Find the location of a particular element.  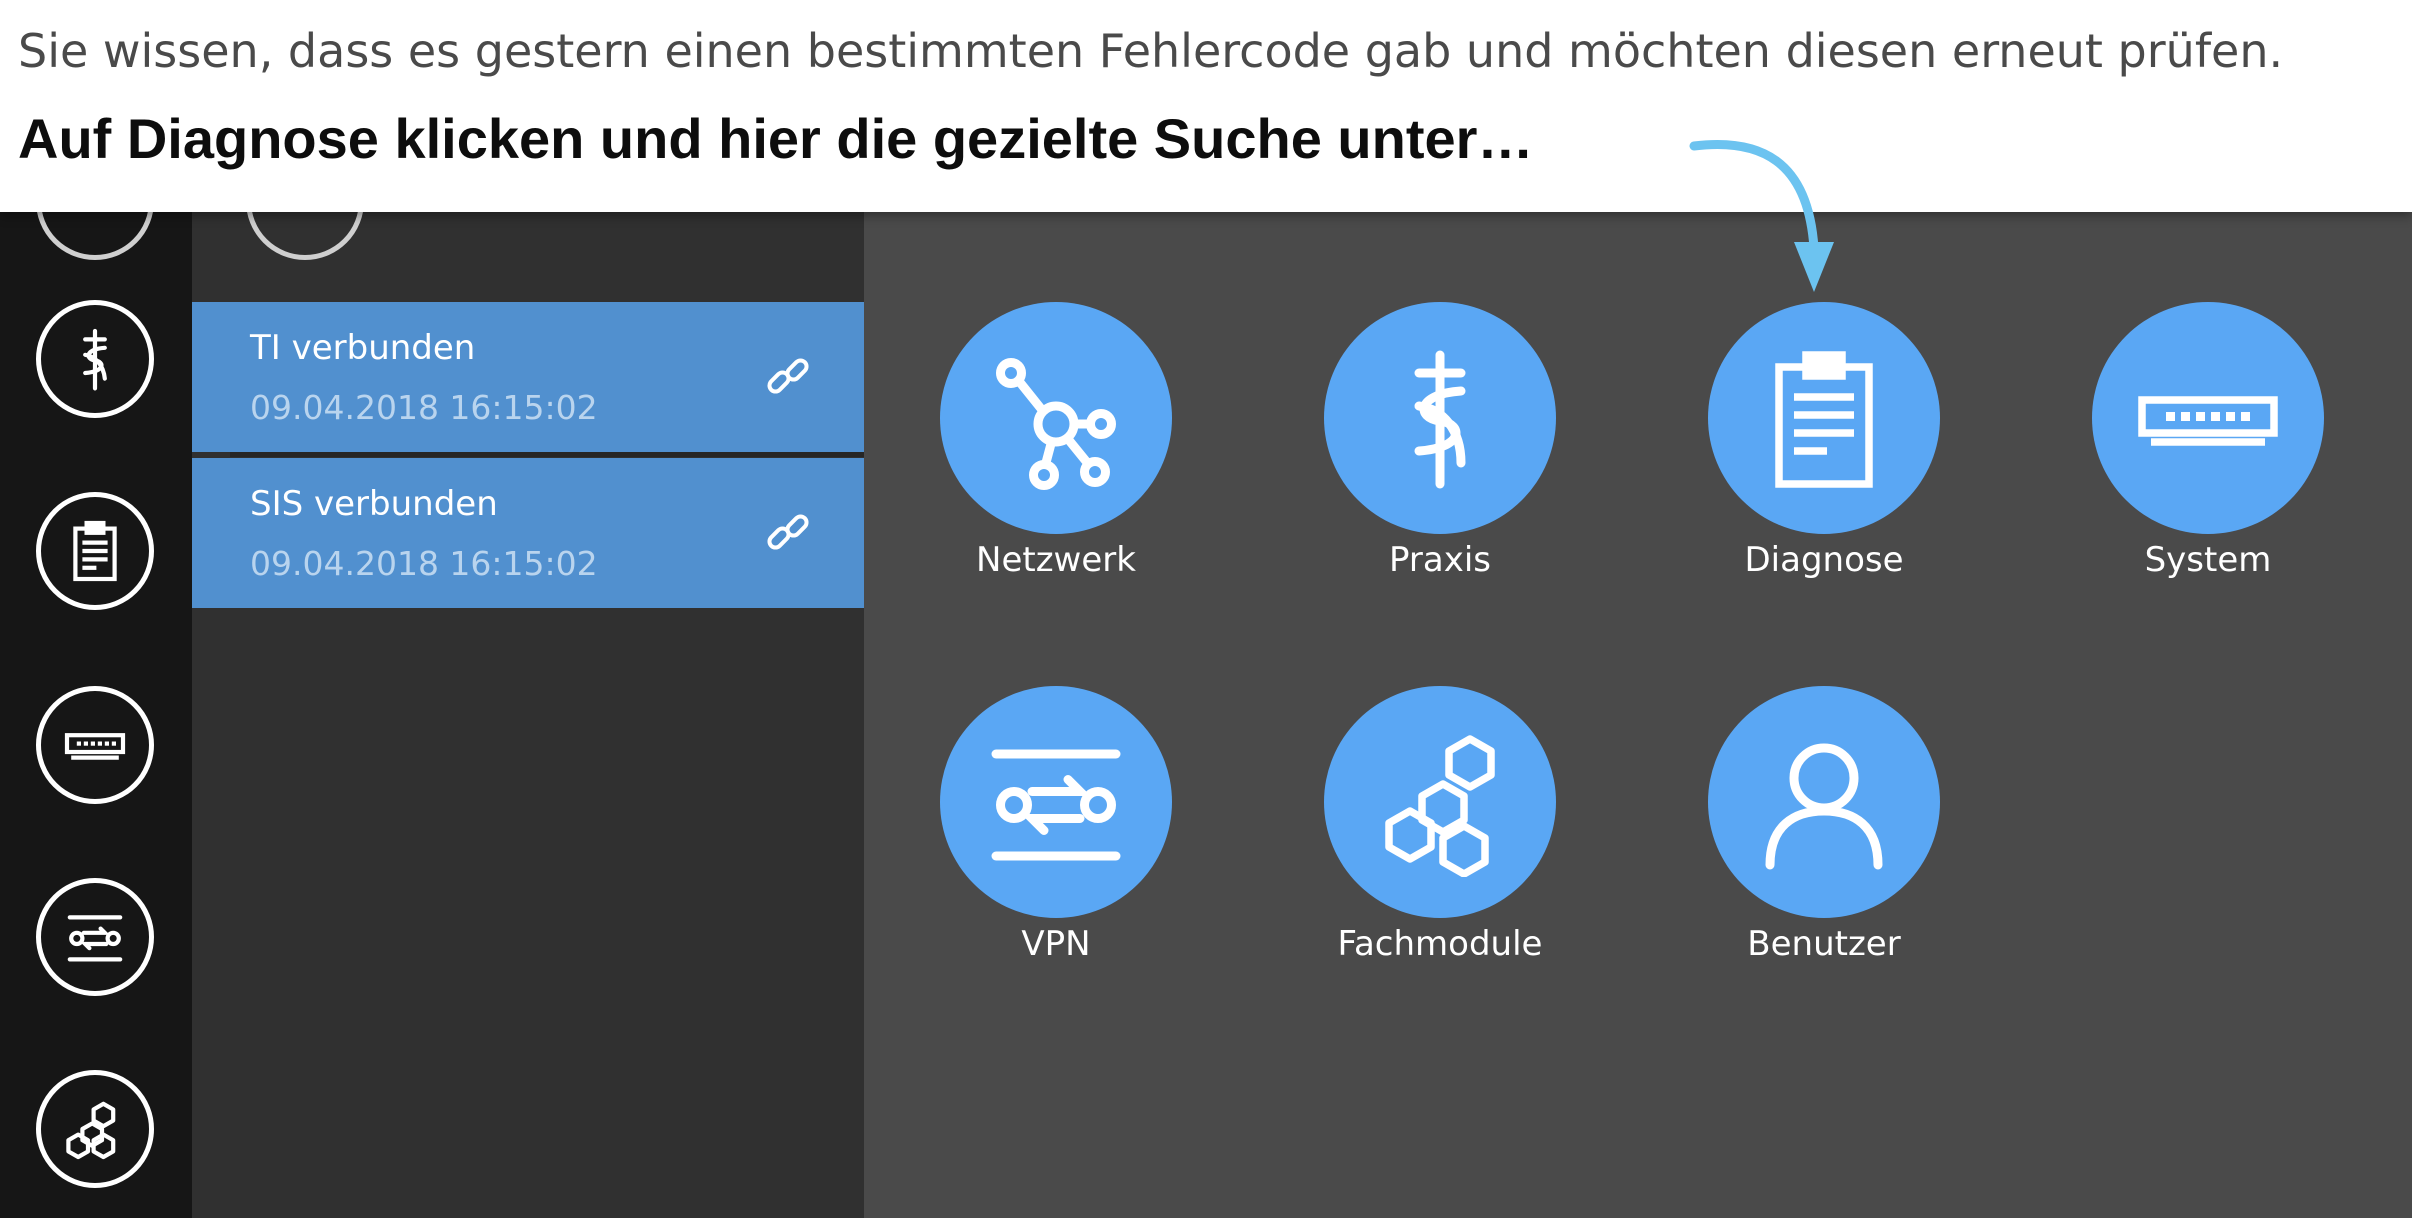

connection-card-ti: TI verbunden 09.04.2018 16:15:02 is located at coordinates (528, 377).